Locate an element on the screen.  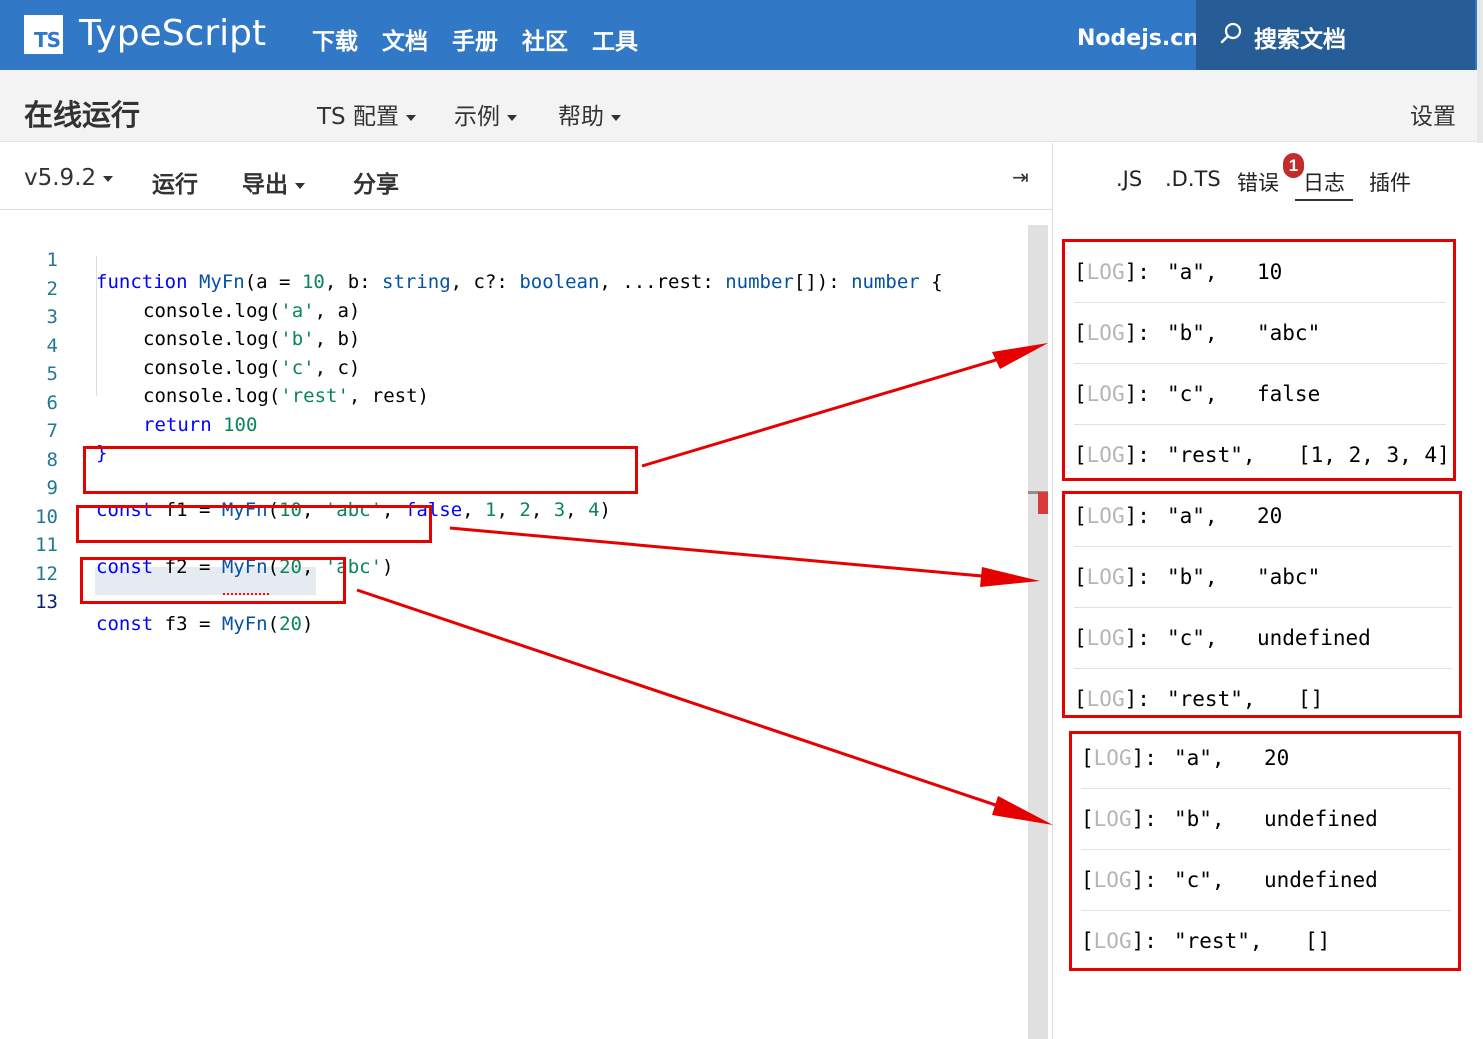
examples-menu: 示例 is located at coordinates (485, 114).